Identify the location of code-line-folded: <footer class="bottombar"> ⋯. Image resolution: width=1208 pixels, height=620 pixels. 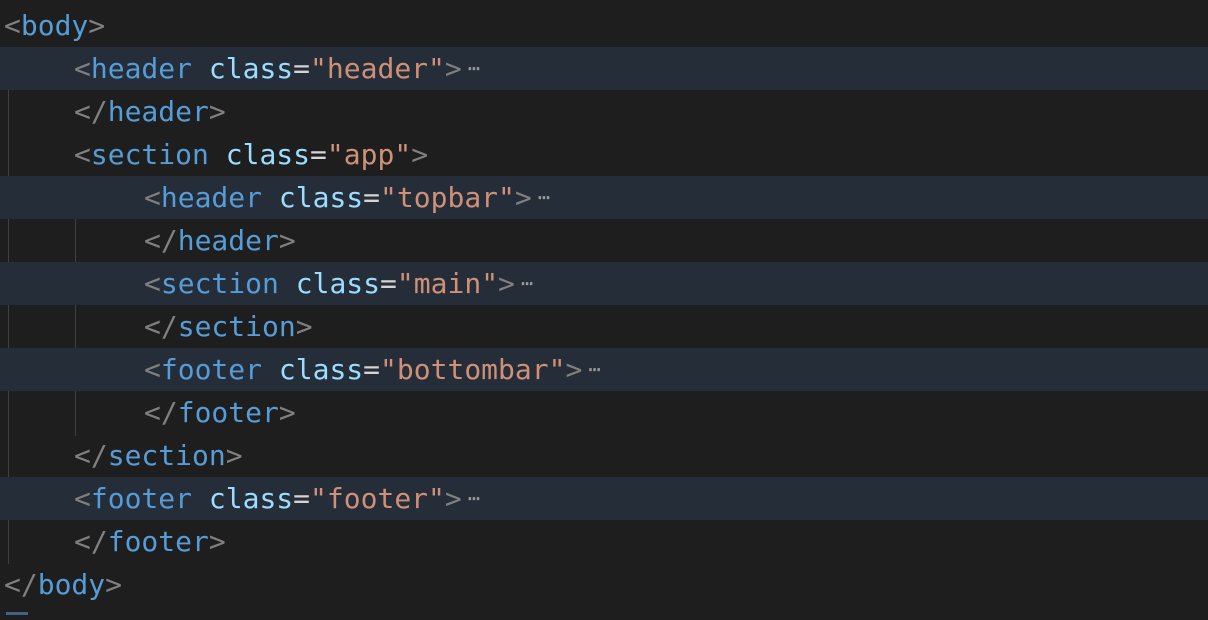
(604, 369).